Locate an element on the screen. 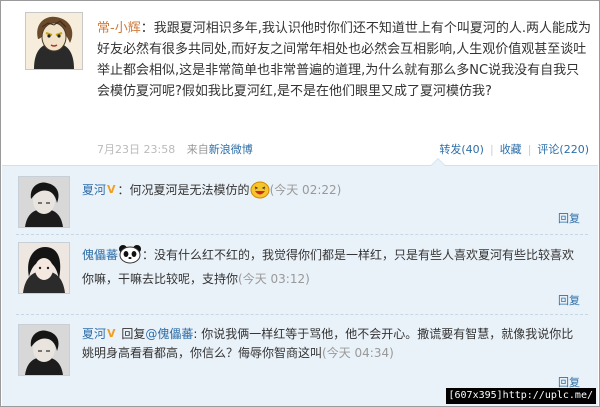 The width and height of the screenshot is (600, 407). comment-body: 夏河V ：何况夏河是无法模仿的 (今天 02:22) is located at coordinates (332, 192).